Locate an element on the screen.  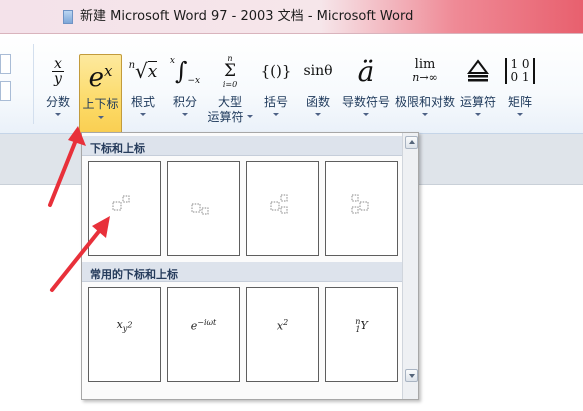
annotation-arrow-ribbon is located at coordinates (67, 166).